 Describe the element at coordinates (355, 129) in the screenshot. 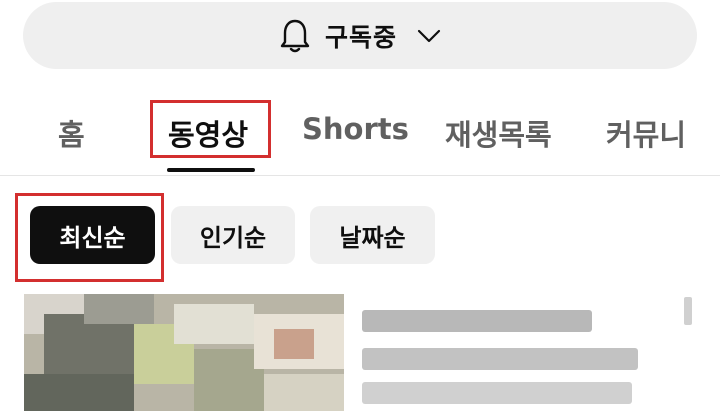

I see `tab-shorts: Shorts` at that location.